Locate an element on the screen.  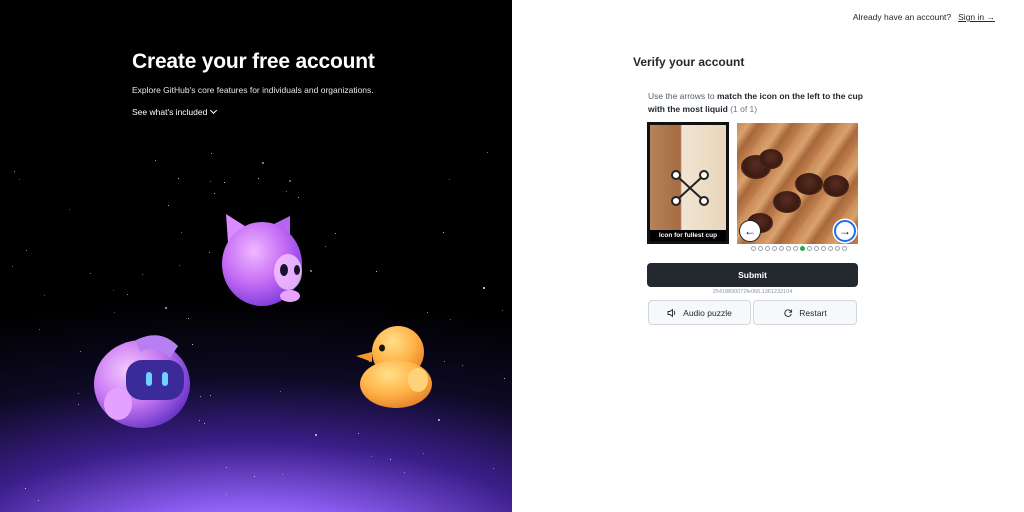
cups-photo-tile: ← → is located at coordinates (797, 183).